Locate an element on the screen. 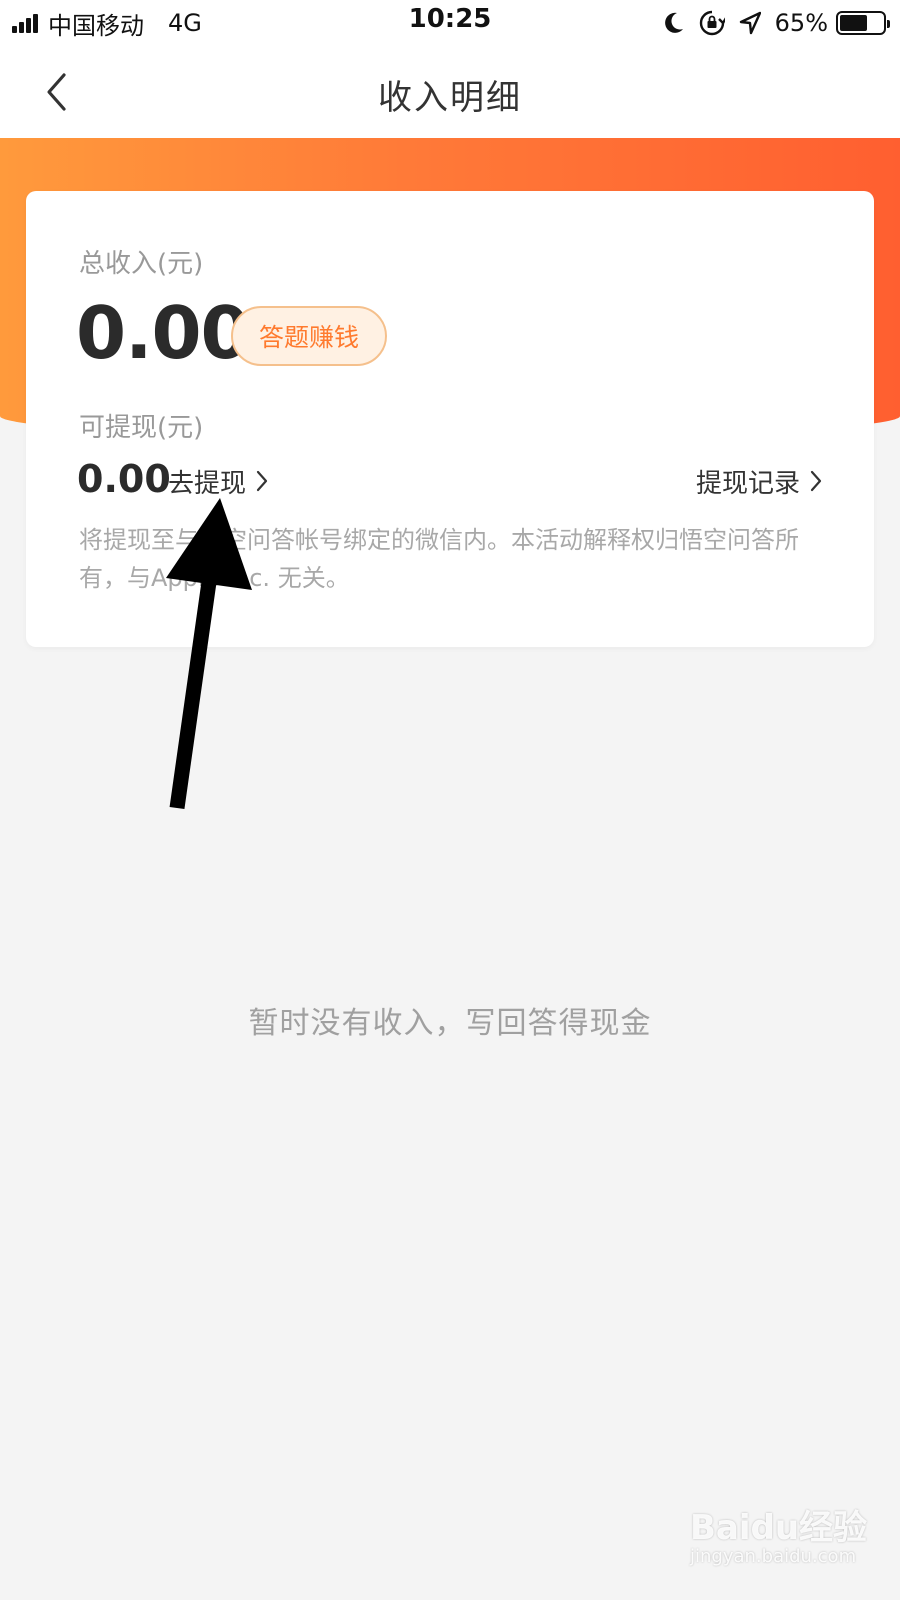 This screenshot has width=900, height=1600. baidu-jingyan-watermark: Baidu经验 jingyan.baidu.com is located at coordinates (790, 1545).